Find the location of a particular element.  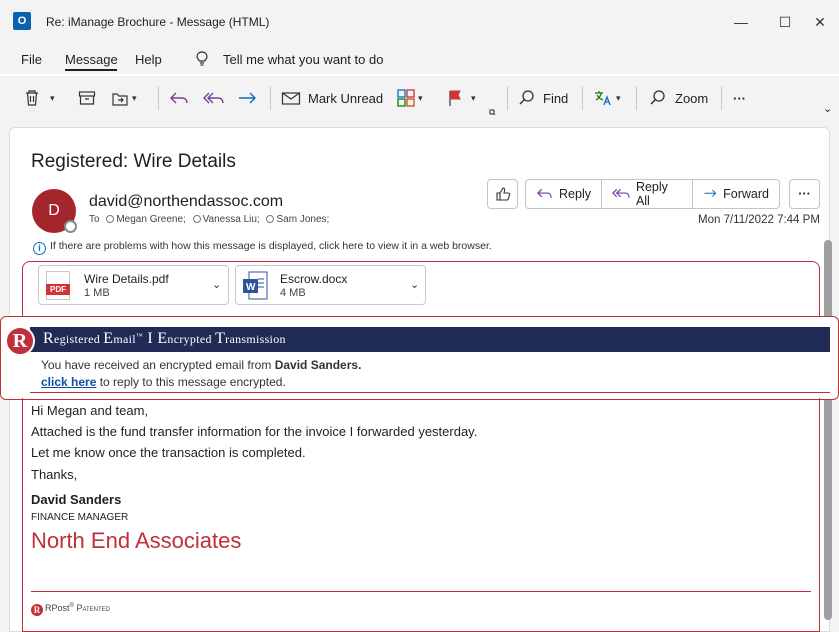

attachment-size: 4 MB is located at coordinates (293, 293).